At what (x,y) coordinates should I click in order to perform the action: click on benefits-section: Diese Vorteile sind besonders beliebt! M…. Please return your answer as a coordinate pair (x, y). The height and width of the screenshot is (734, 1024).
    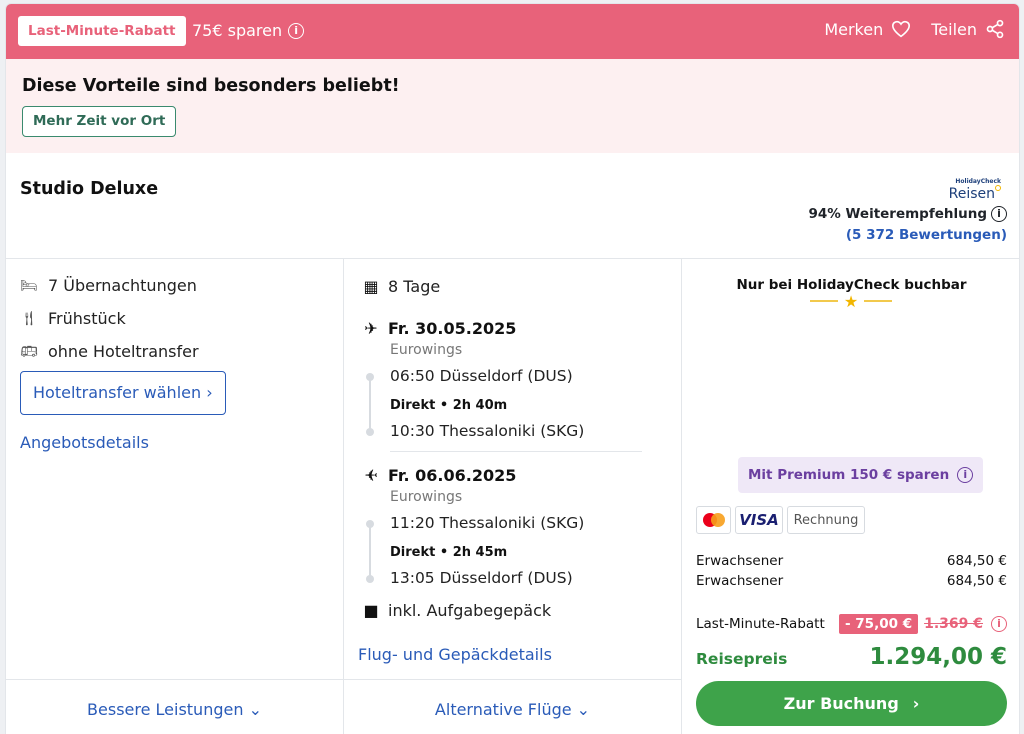
    Looking at the image, I should click on (512, 106).